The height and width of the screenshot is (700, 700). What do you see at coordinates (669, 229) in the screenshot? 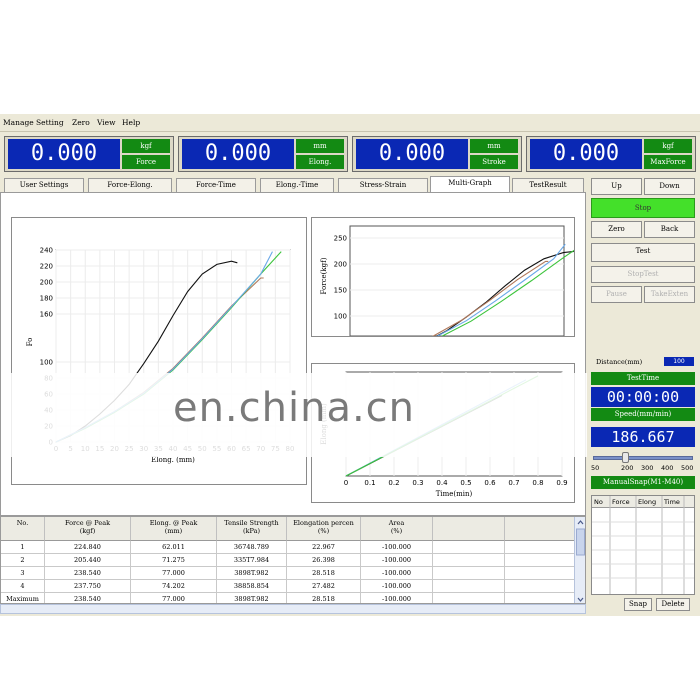
I see `back-button: Back` at bounding box center [669, 229].